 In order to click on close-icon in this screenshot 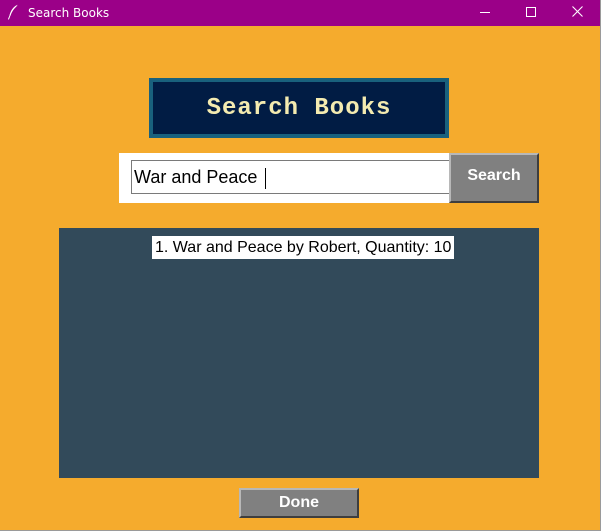, I will do `click(577, 13)`.